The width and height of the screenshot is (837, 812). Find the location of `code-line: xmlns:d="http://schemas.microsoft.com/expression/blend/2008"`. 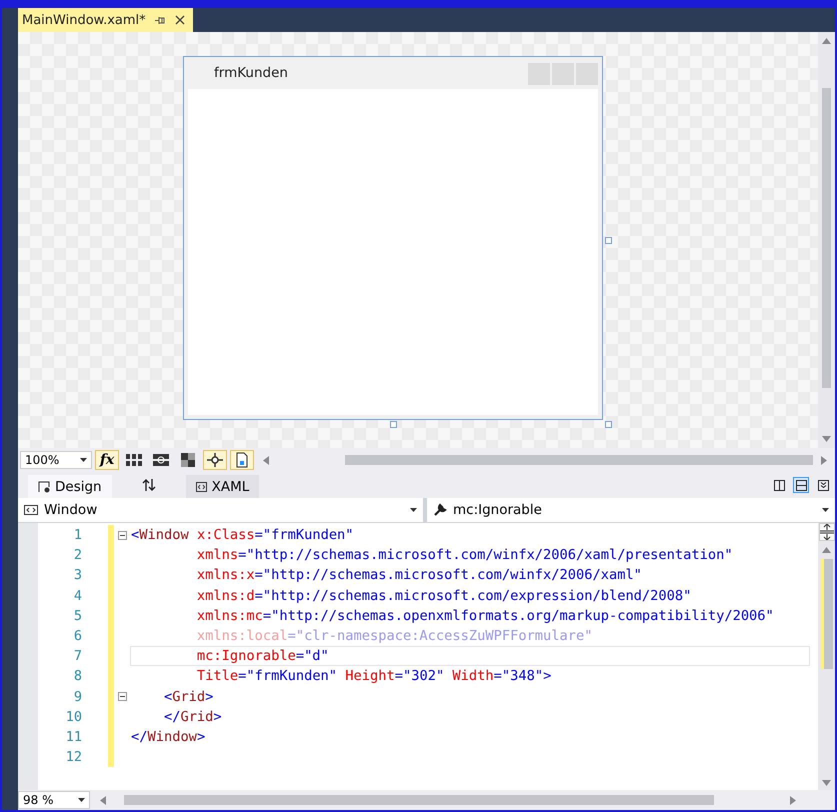

code-line: xmlns:d="http://schemas.microsoft.com/expression/blend/2008" is located at coordinates (444, 596).